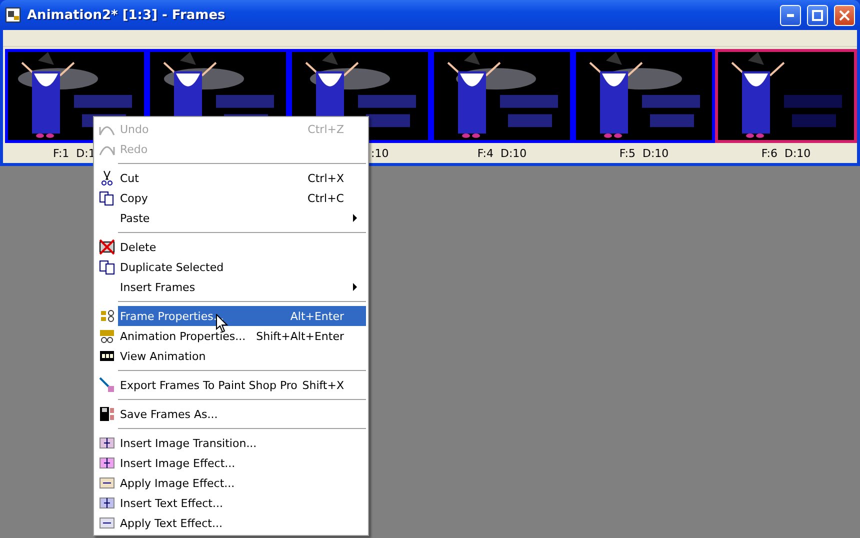 This screenshot has width=860, height=538. I want to click on minimize-button, so click(790, 15).